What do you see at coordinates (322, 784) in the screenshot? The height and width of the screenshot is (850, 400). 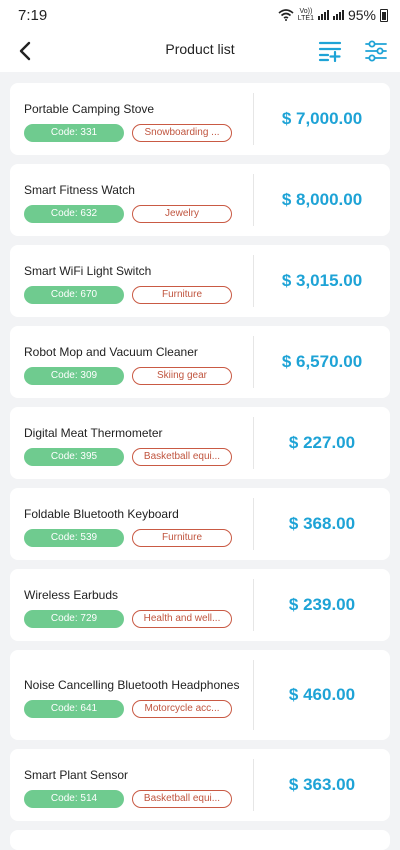 I see `product-price: $ 363.00` at bounding box center [322, 784].